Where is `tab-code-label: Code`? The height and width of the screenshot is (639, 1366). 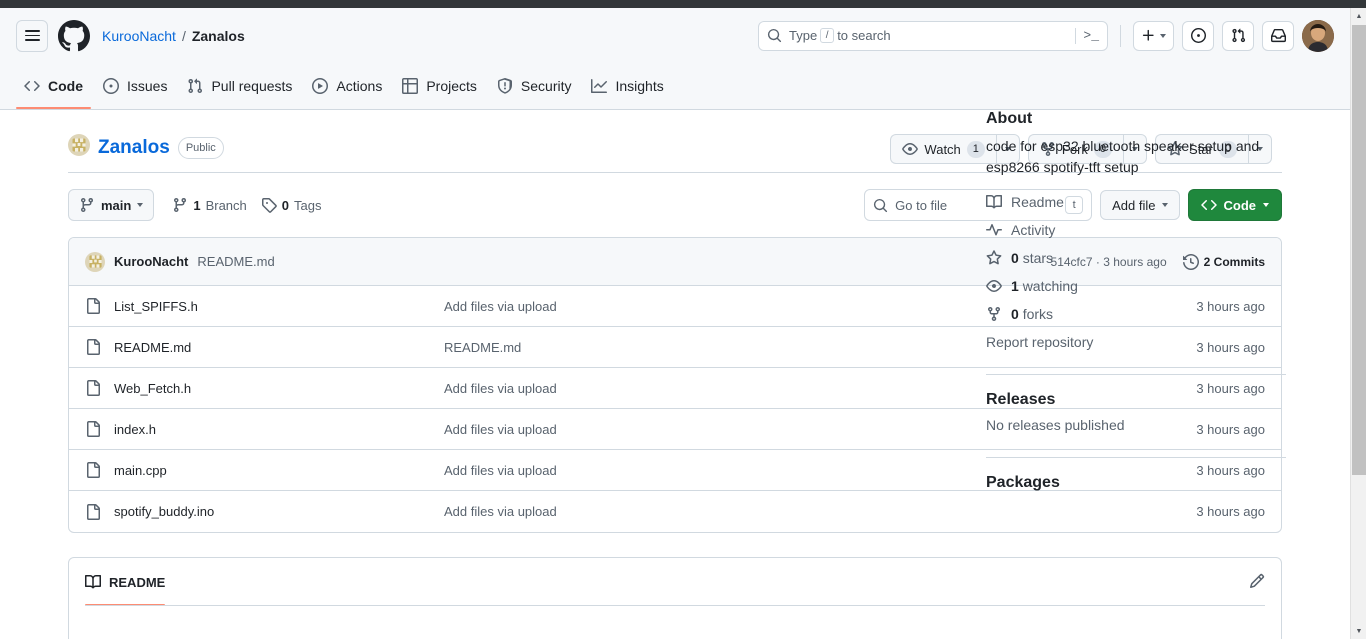 tab-code-label: Code is located at coordinates (65, 86).